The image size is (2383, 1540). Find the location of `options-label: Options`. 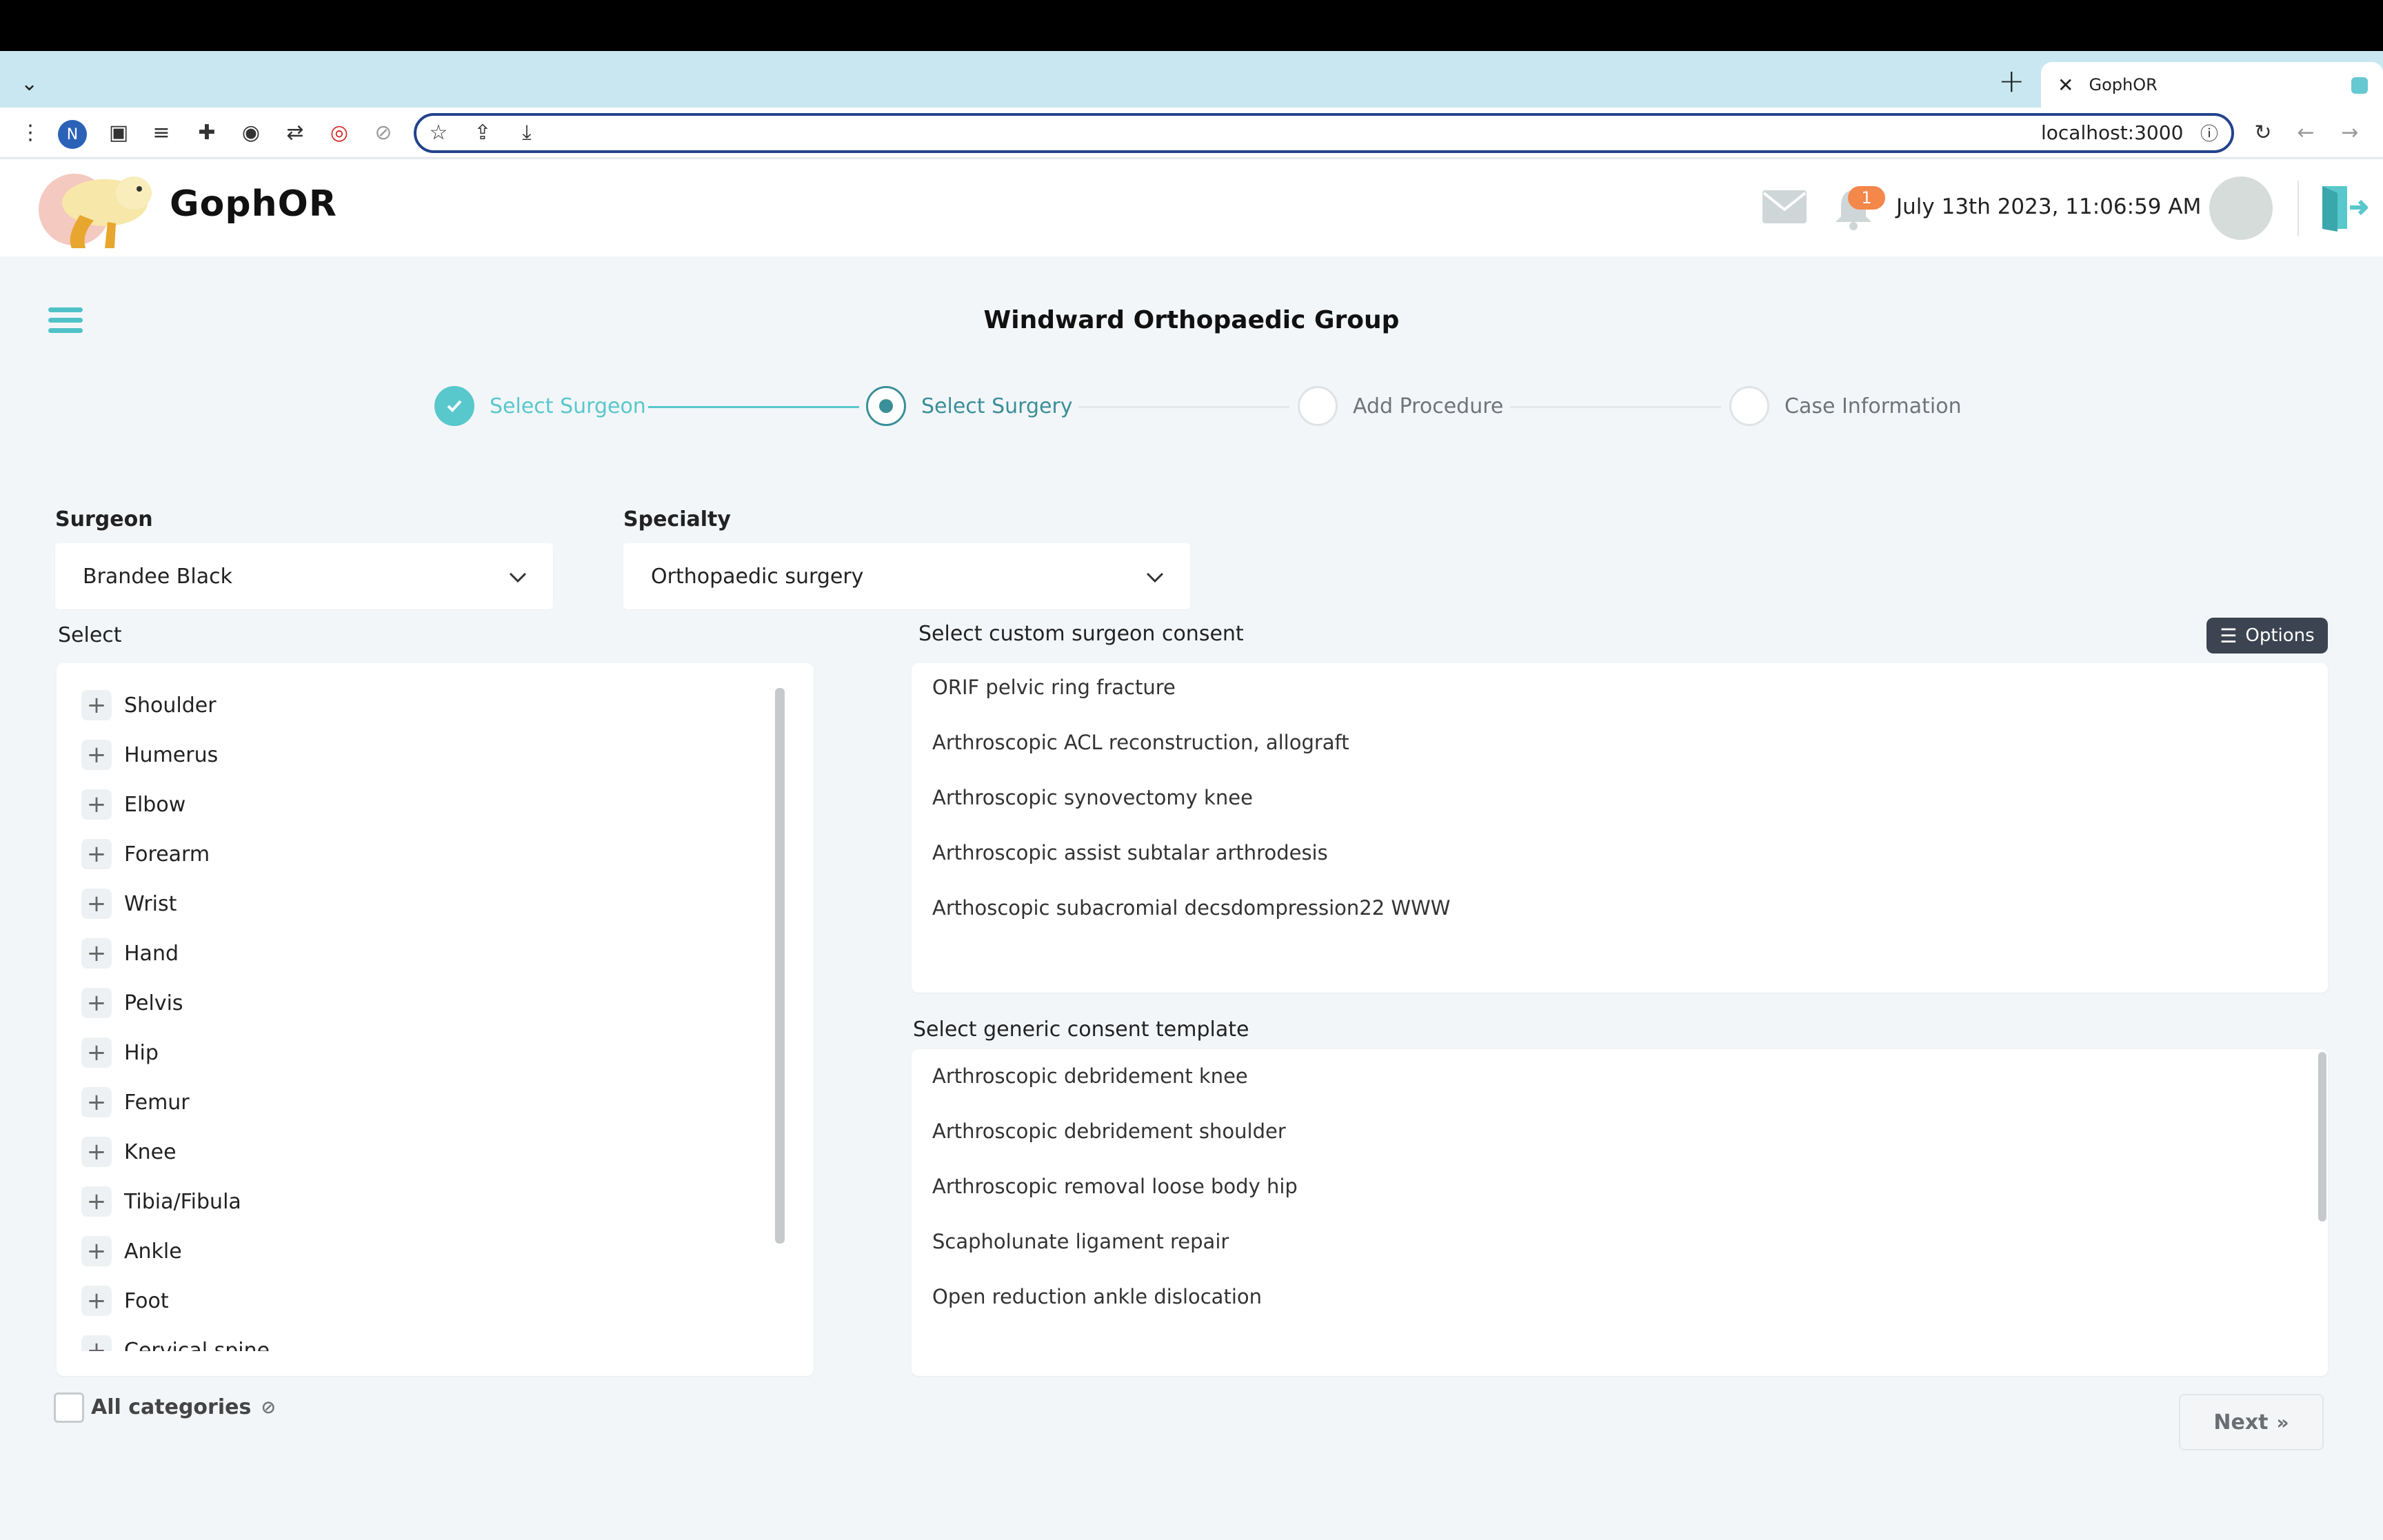

options-label: Options is located at coordinates (2280, 636).